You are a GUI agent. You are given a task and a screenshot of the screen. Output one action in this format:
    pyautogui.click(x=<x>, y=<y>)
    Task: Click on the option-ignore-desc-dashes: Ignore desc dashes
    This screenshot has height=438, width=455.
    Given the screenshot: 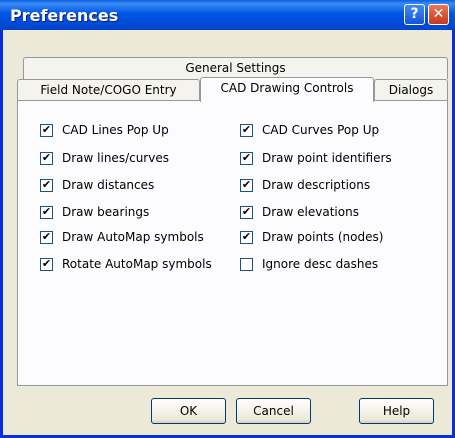 What is the action you would take?
    pyautogui.click(x=309, y=264)
    